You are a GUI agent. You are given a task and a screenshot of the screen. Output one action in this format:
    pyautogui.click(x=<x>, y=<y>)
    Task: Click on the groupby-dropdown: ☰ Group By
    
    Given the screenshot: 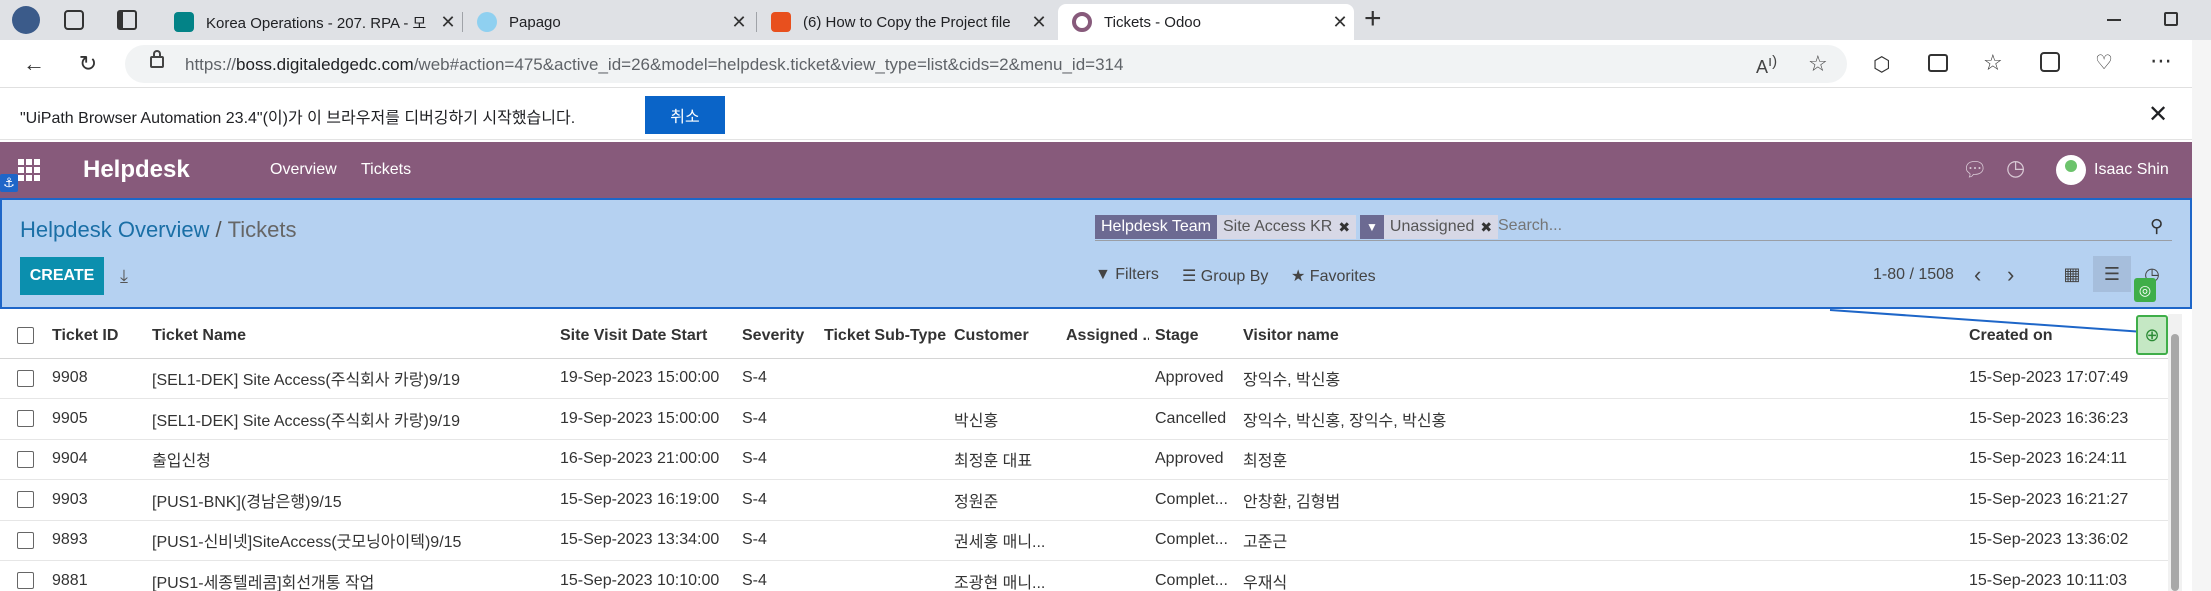 What is the action you would take?
    pyautogui.click(x=1225, y=276)
    